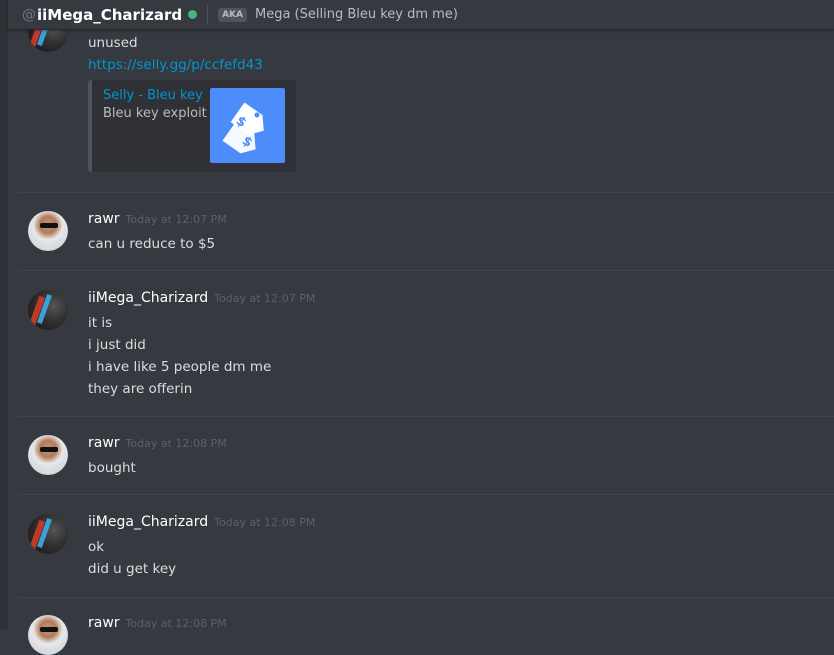 The image size is (834, 655). I want to click on message-text: ok, so click(96, 547).